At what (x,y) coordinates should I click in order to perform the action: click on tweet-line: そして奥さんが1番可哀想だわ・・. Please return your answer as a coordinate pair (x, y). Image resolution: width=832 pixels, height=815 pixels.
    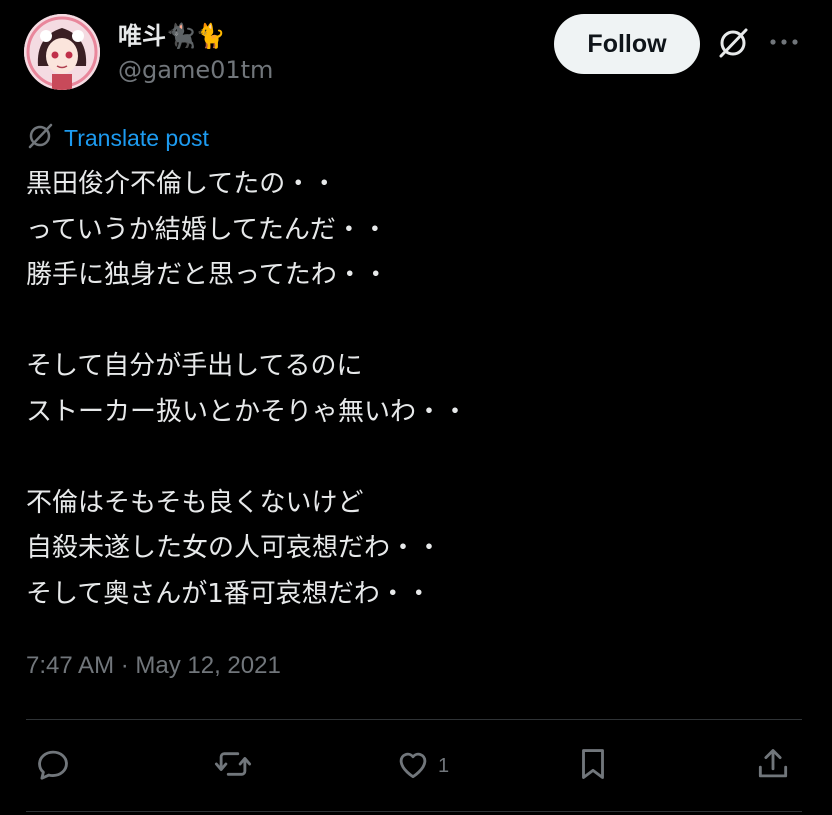
    Looking at the image, I should click on (229, 593).